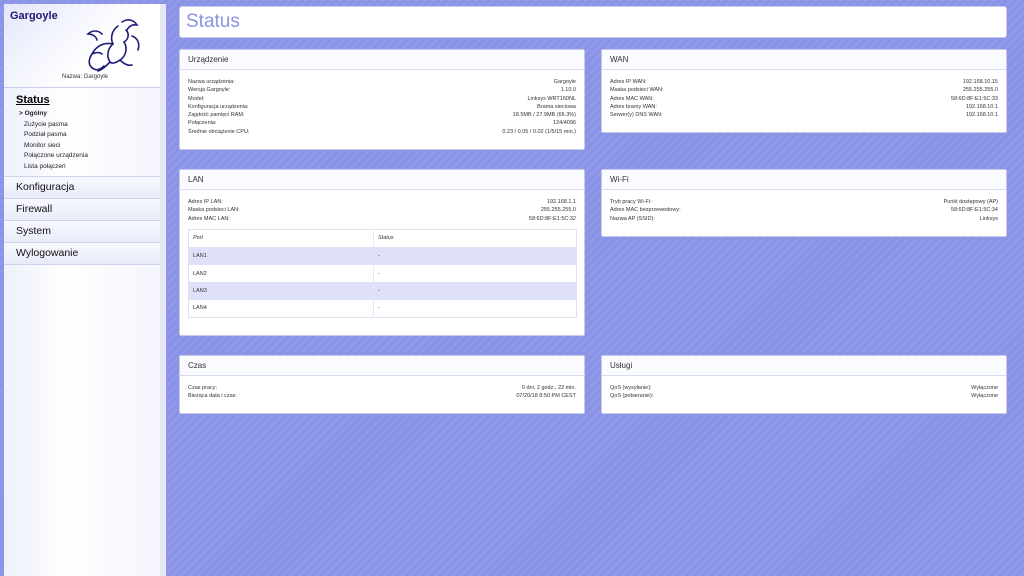 This screenshot has height=576, width=1024. Describe the element at coordinates (546, 396) in the screenshot. I see `row-value: 07/20/18 8:50 PM CEST` at that location.